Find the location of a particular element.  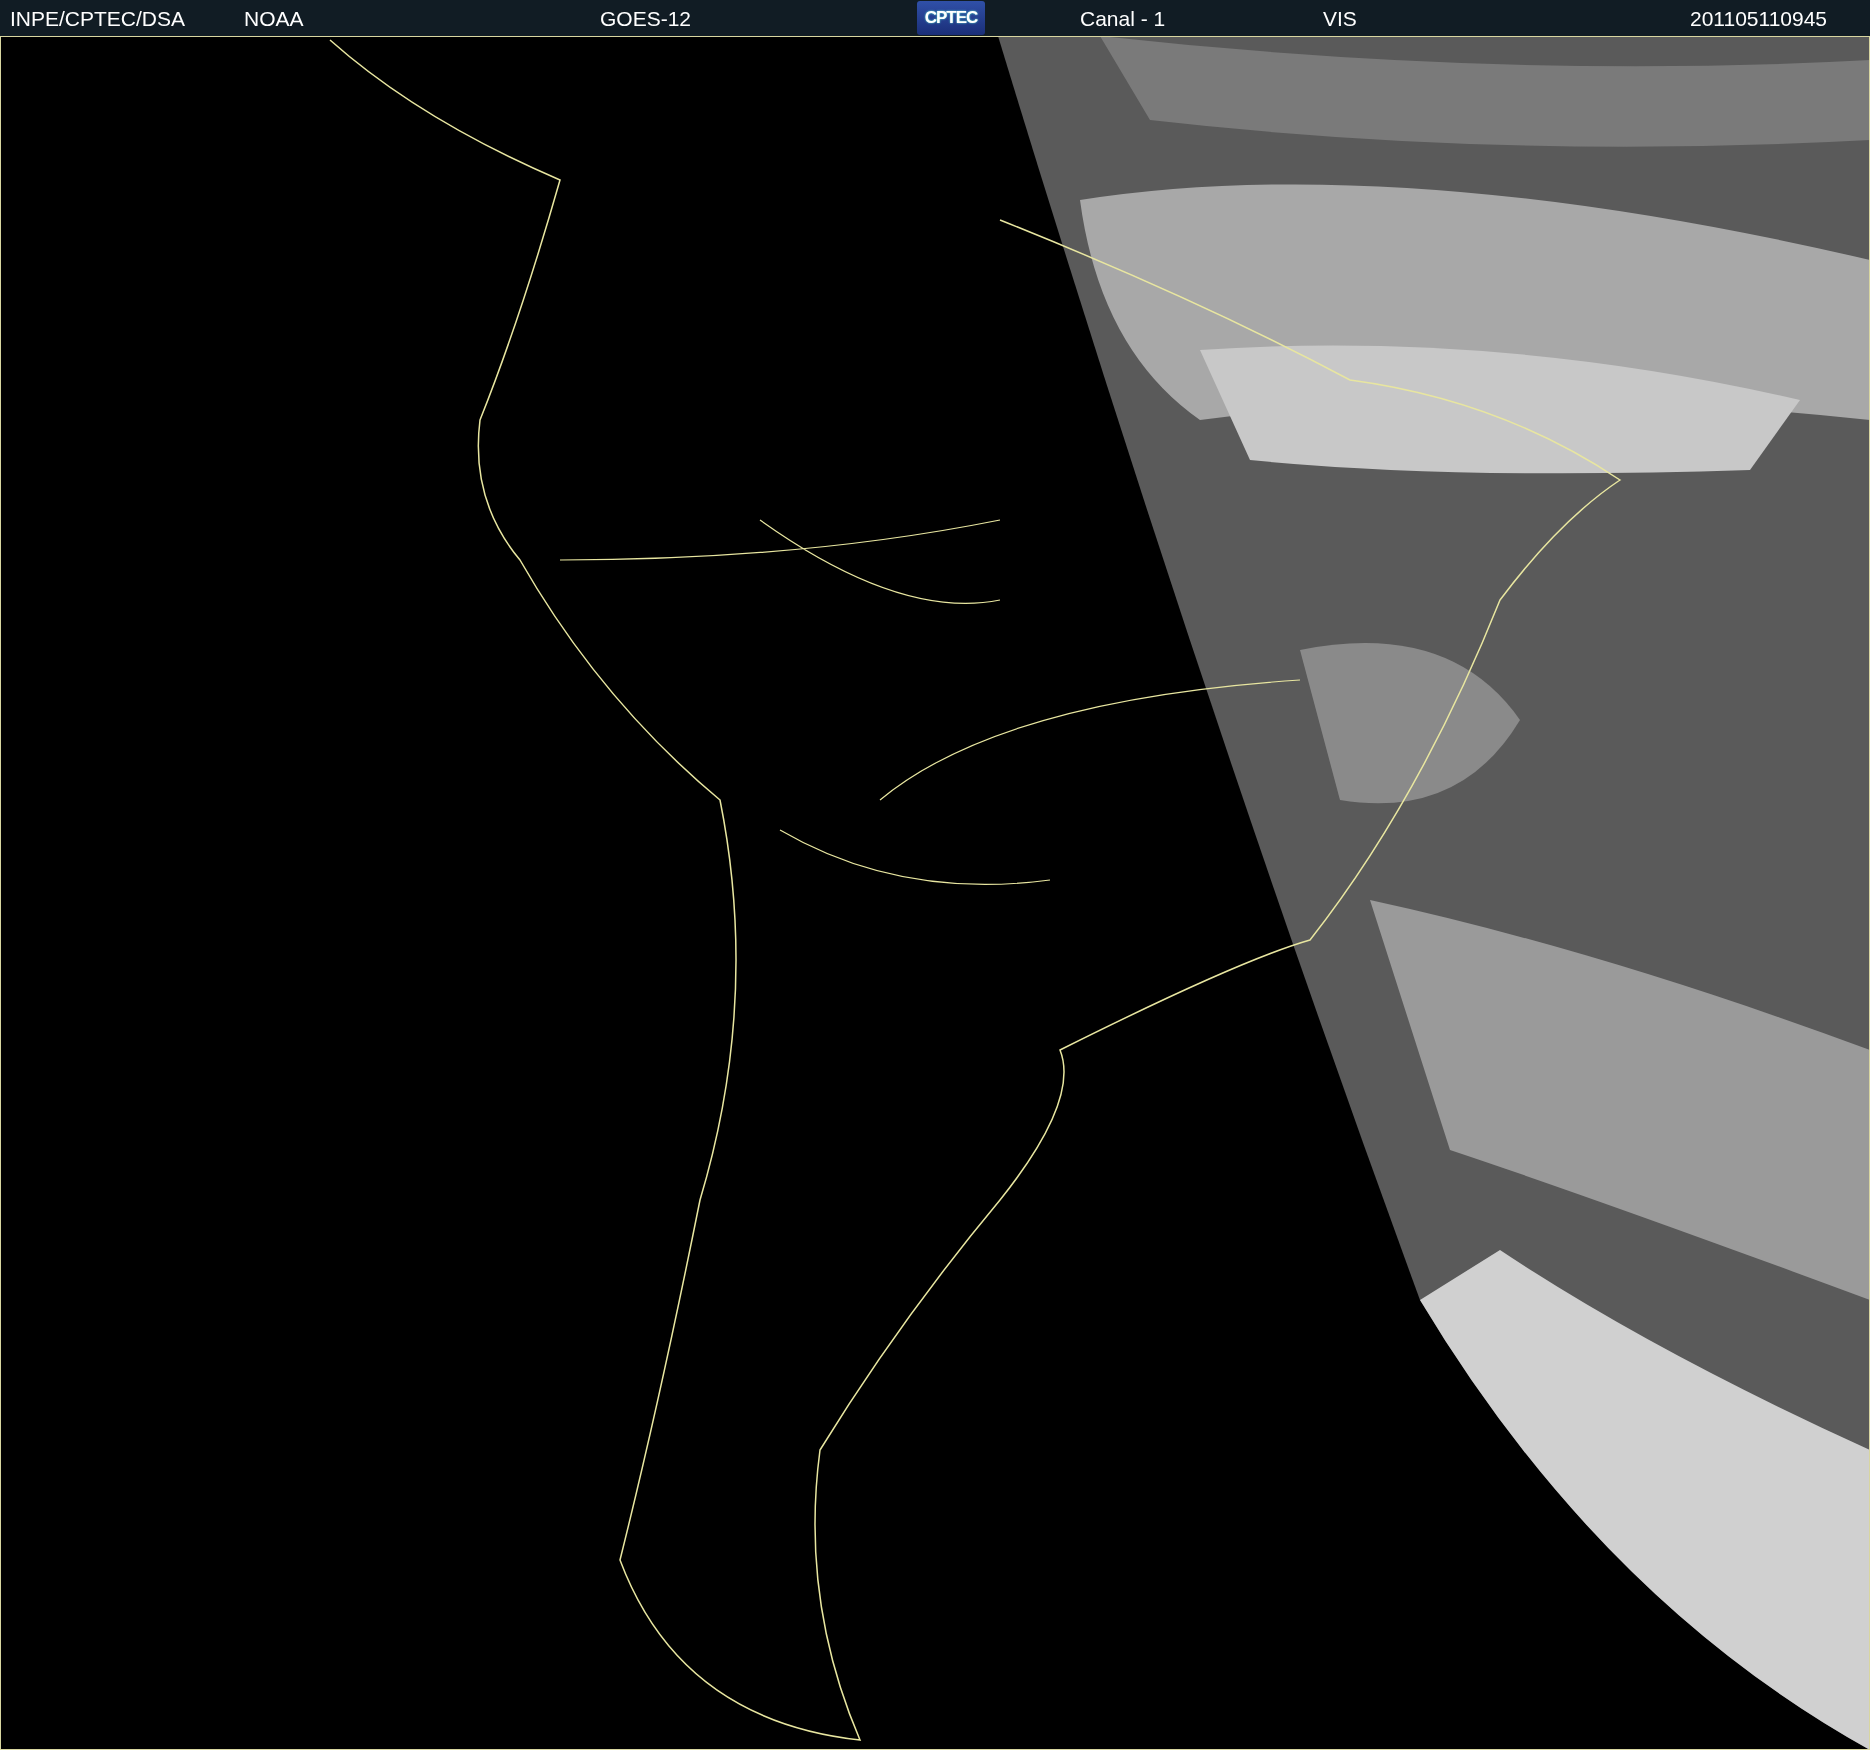

header-label: VIS is located at coordinates (1340, 19).